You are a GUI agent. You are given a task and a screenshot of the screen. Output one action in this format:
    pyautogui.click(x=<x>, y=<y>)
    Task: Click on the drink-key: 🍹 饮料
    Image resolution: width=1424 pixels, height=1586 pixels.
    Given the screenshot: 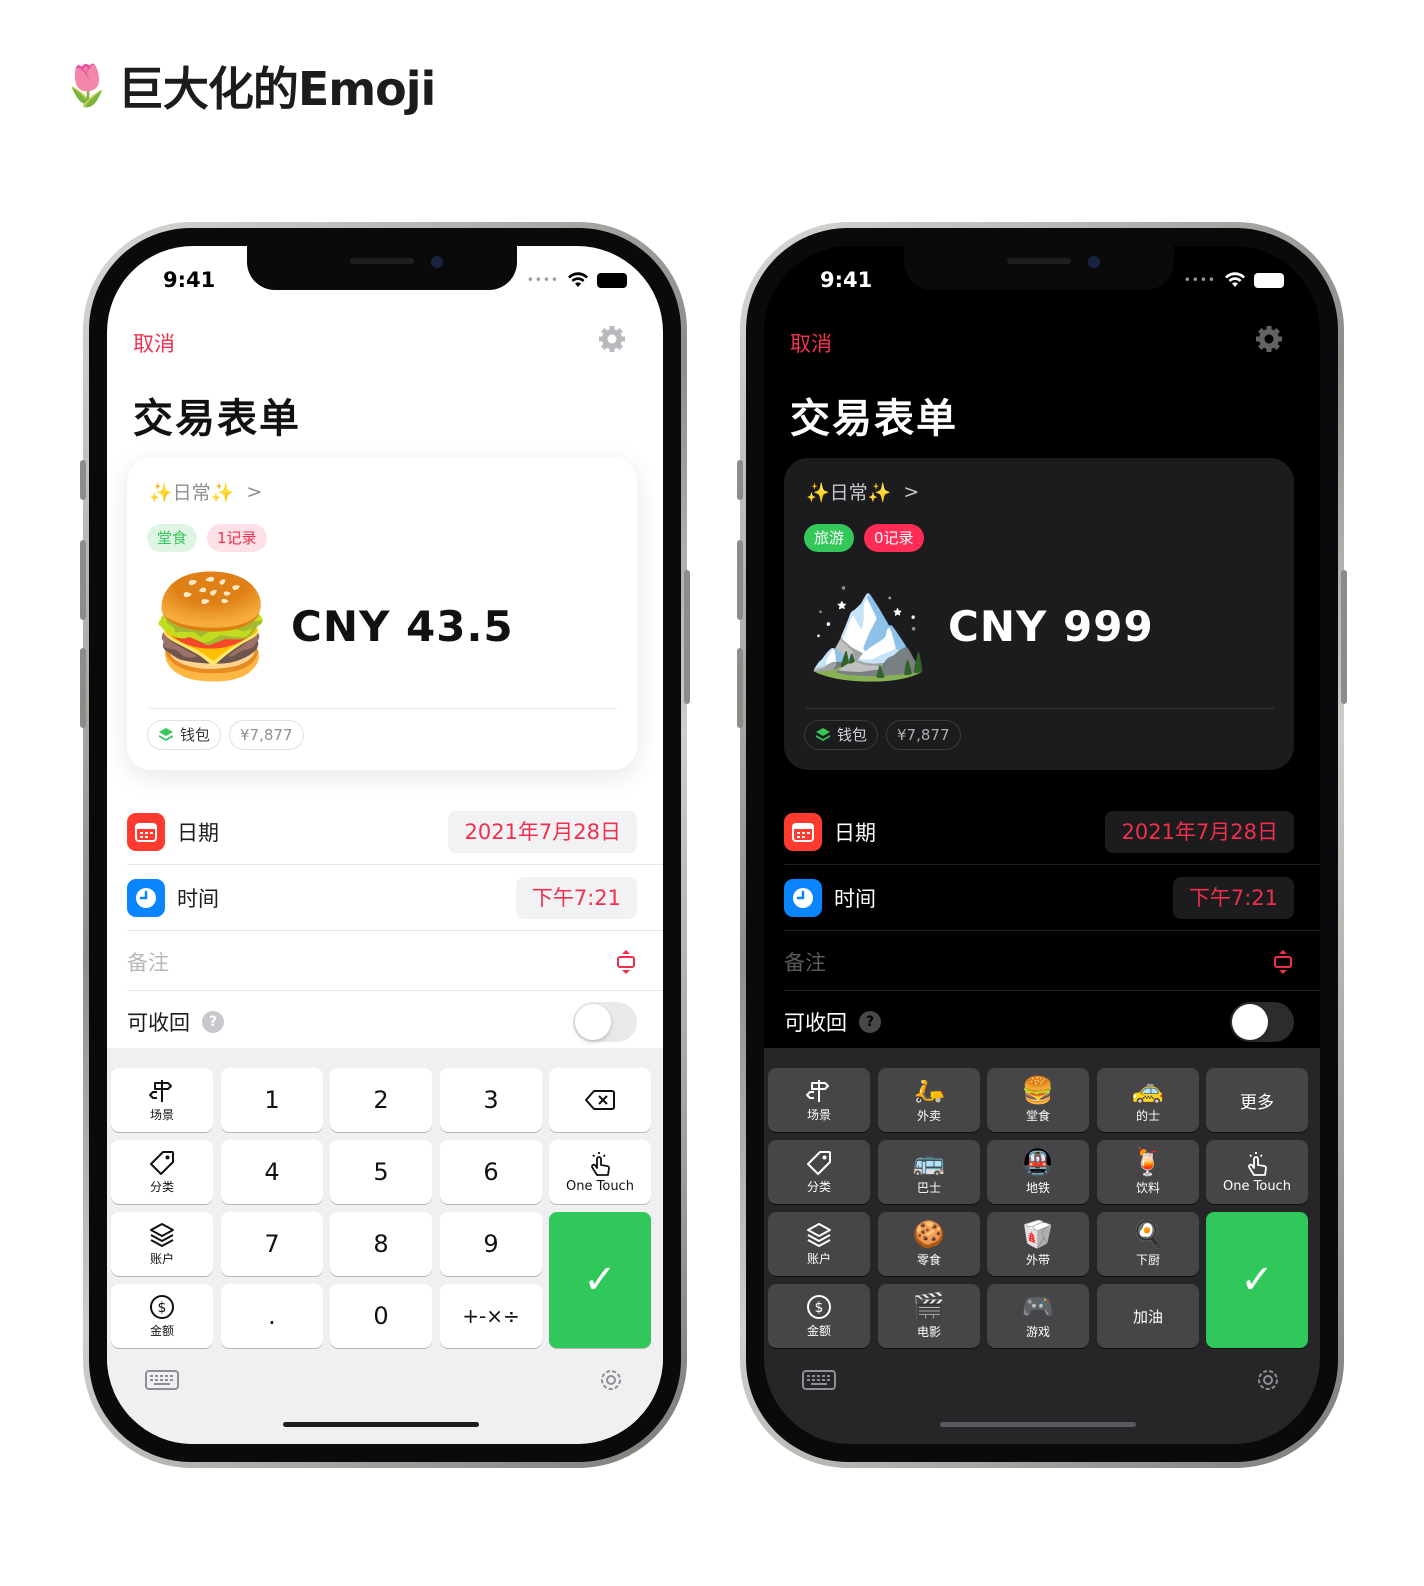 What is the action you would take?
    pyautogui.click(x=1148, y=1172)
    